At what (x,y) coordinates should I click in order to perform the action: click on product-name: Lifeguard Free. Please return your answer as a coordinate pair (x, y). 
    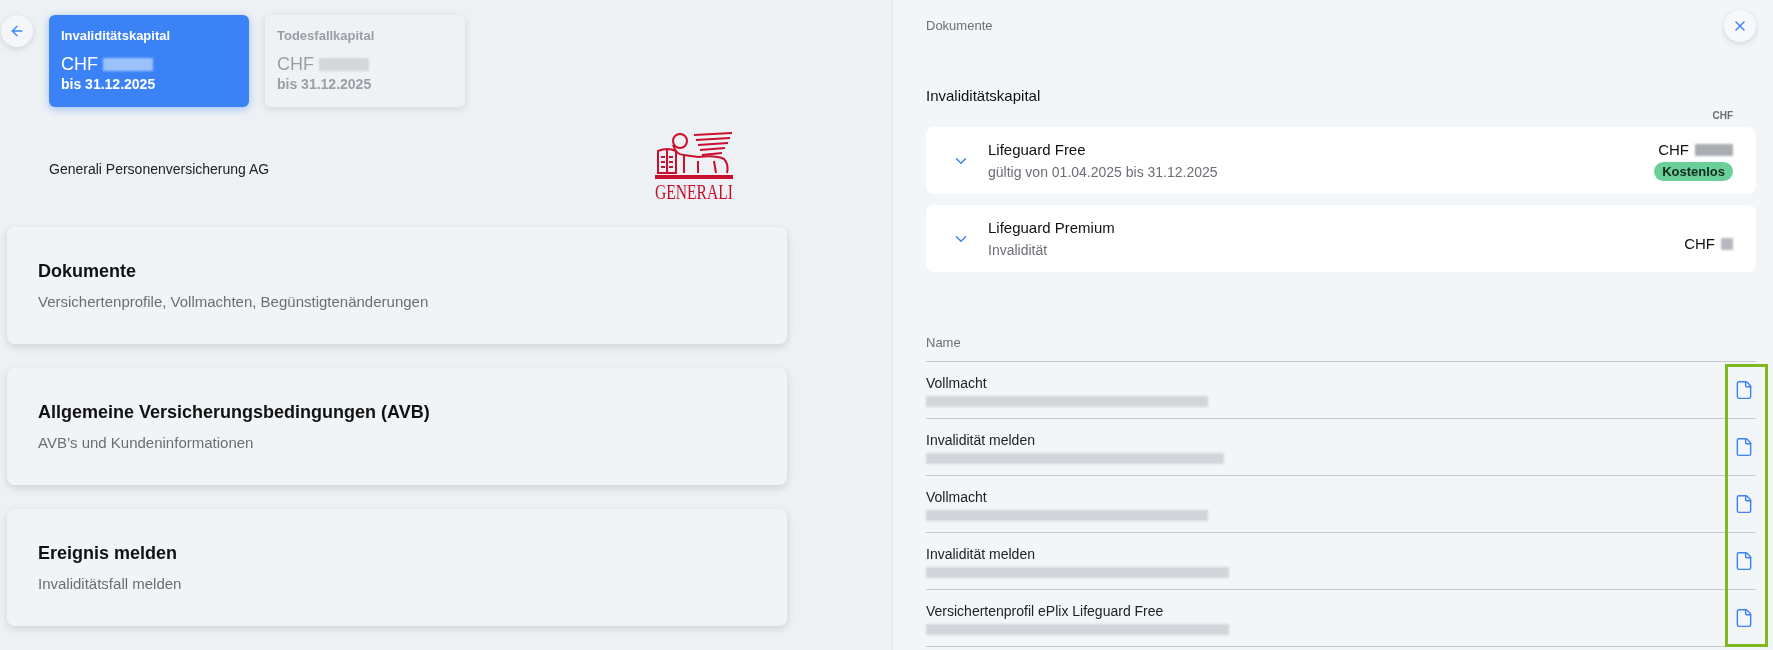
    Looking at the image, I should click on (1037, 150).